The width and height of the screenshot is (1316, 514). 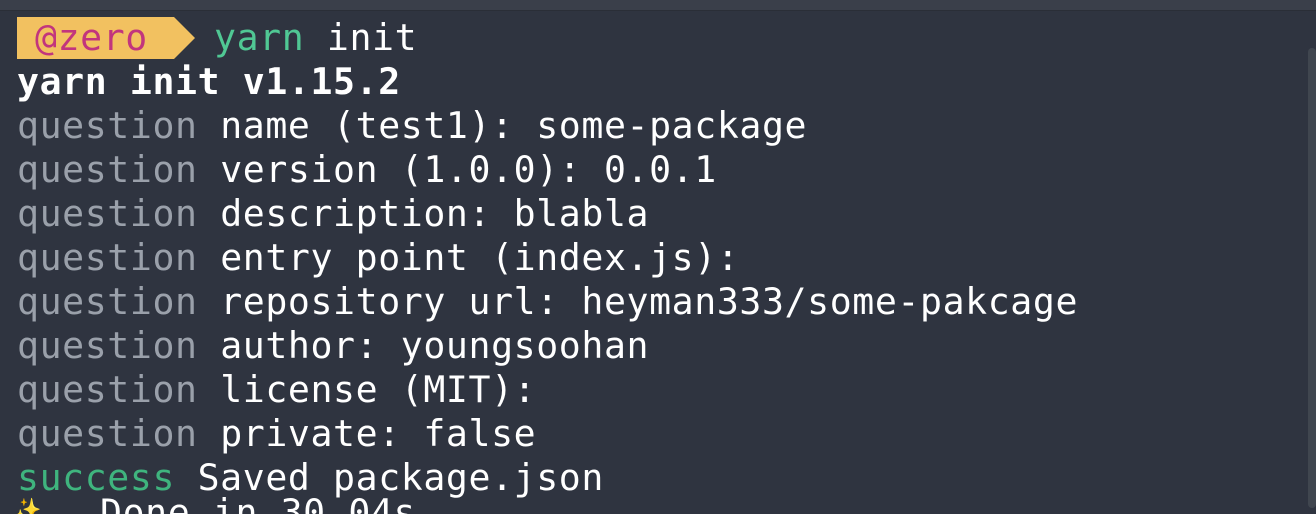 I want to click on powerline-arrow-icon, so click(x=184, y=38).